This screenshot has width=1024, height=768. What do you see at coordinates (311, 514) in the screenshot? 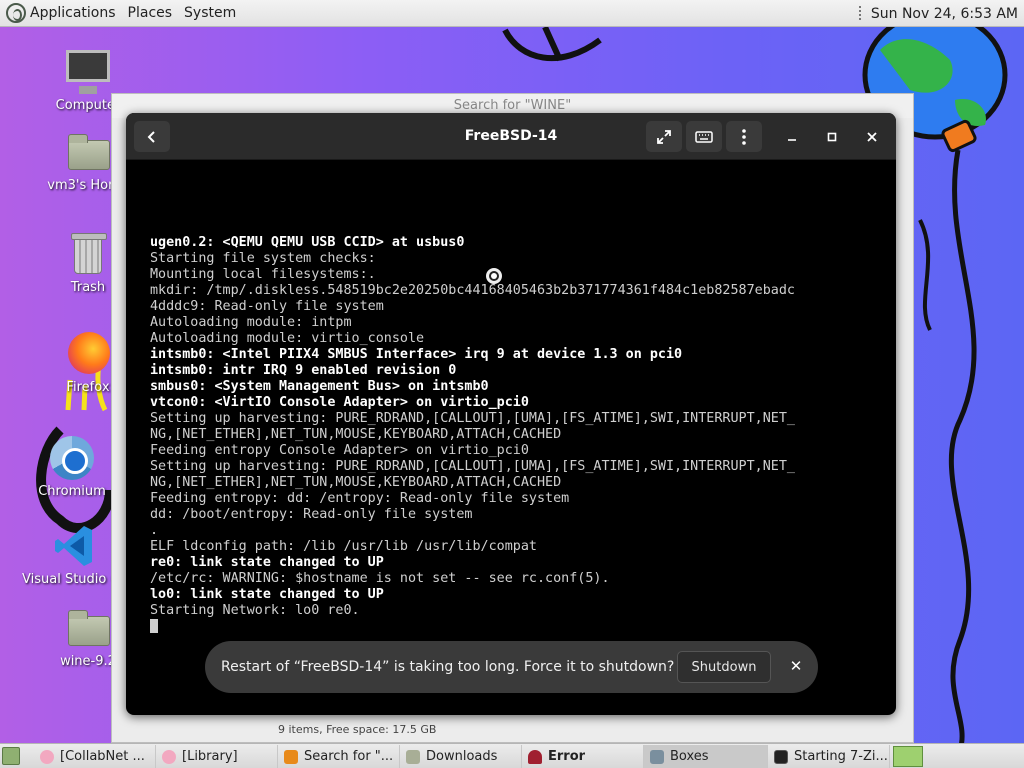
I see `console-line: dd: /boot/entropy: Read-only file system` at bounding box center [311, 514].